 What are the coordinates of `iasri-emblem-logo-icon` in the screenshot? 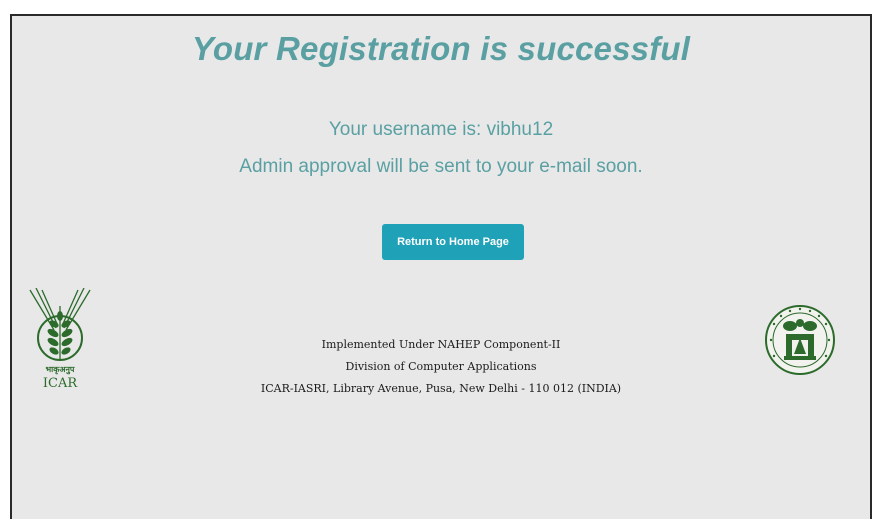 It's located at (800, 340).